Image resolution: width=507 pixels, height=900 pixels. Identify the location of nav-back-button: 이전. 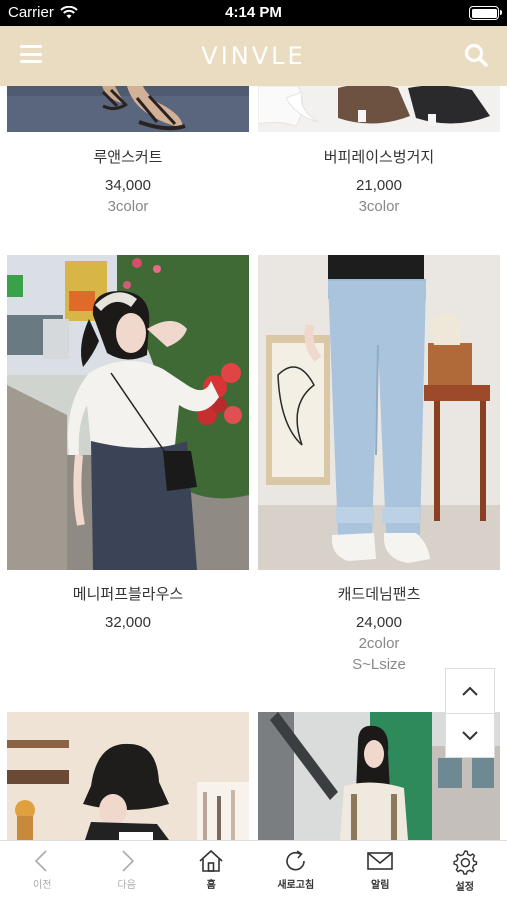
(42, 870).